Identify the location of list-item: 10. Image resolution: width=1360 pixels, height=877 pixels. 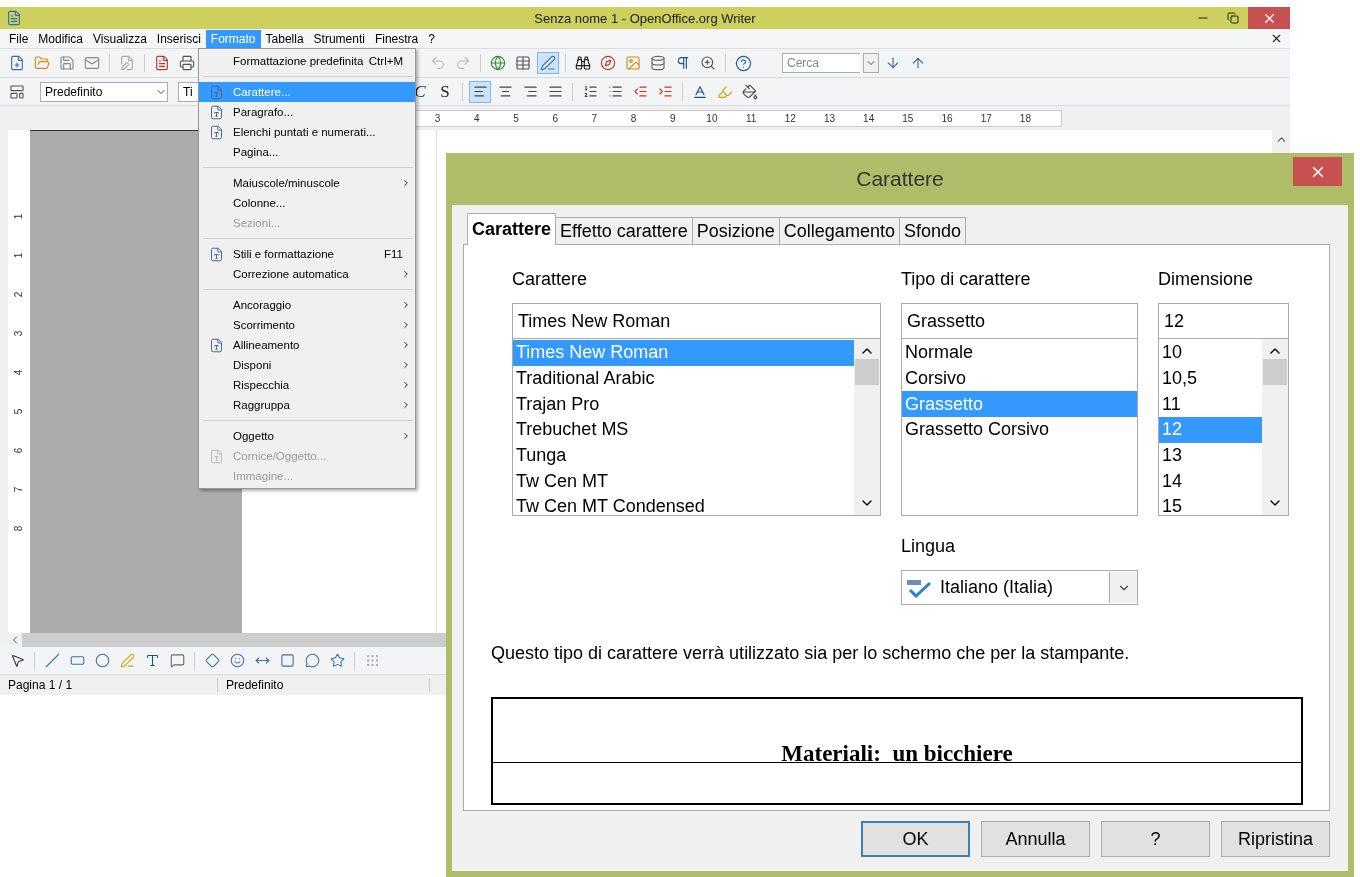
(1210, 353).